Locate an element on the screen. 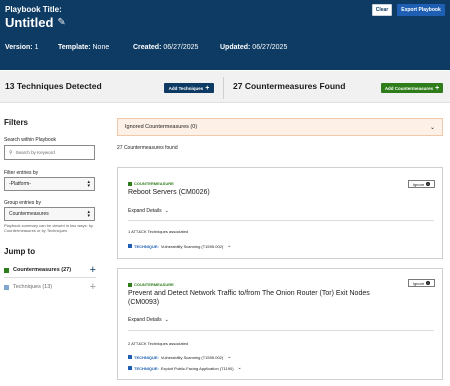  search-icon: ⚲ is located at coordinates (11, 152).